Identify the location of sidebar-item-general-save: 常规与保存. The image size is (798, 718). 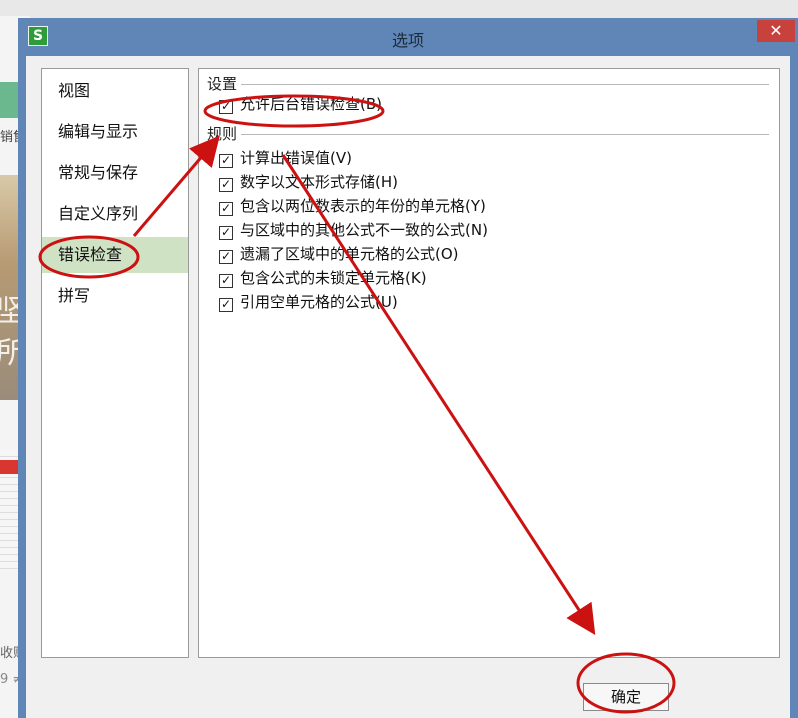
(115, 173).